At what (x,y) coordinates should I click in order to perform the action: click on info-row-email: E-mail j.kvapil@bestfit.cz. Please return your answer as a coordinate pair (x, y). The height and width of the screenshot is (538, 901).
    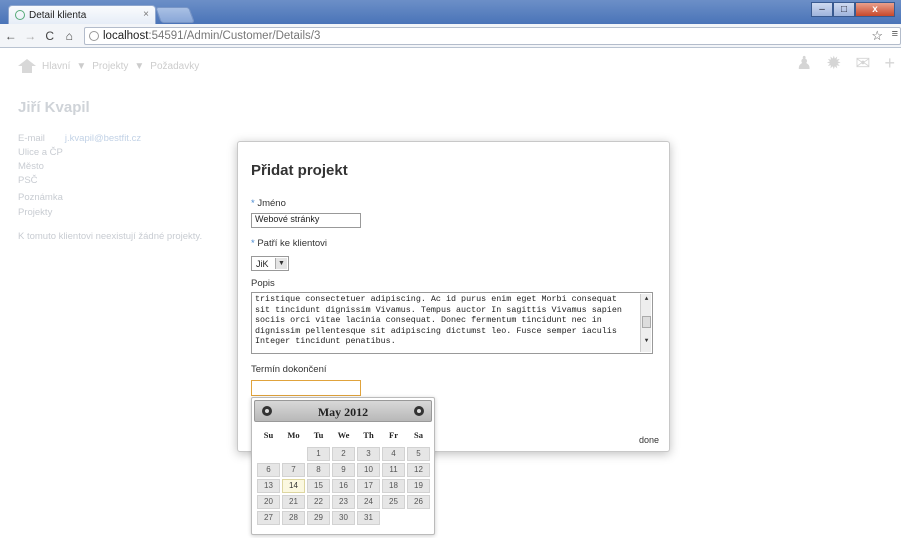
    Looking at the image, I should click on (79, 138).